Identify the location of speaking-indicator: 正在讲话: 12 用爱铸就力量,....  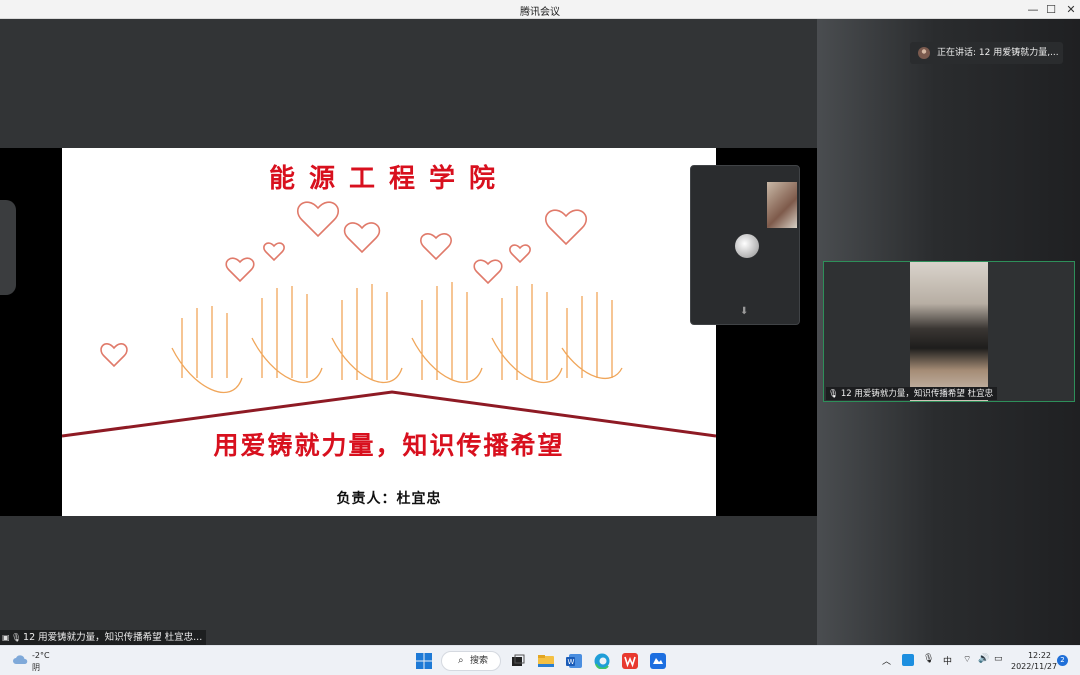
(986, 53).